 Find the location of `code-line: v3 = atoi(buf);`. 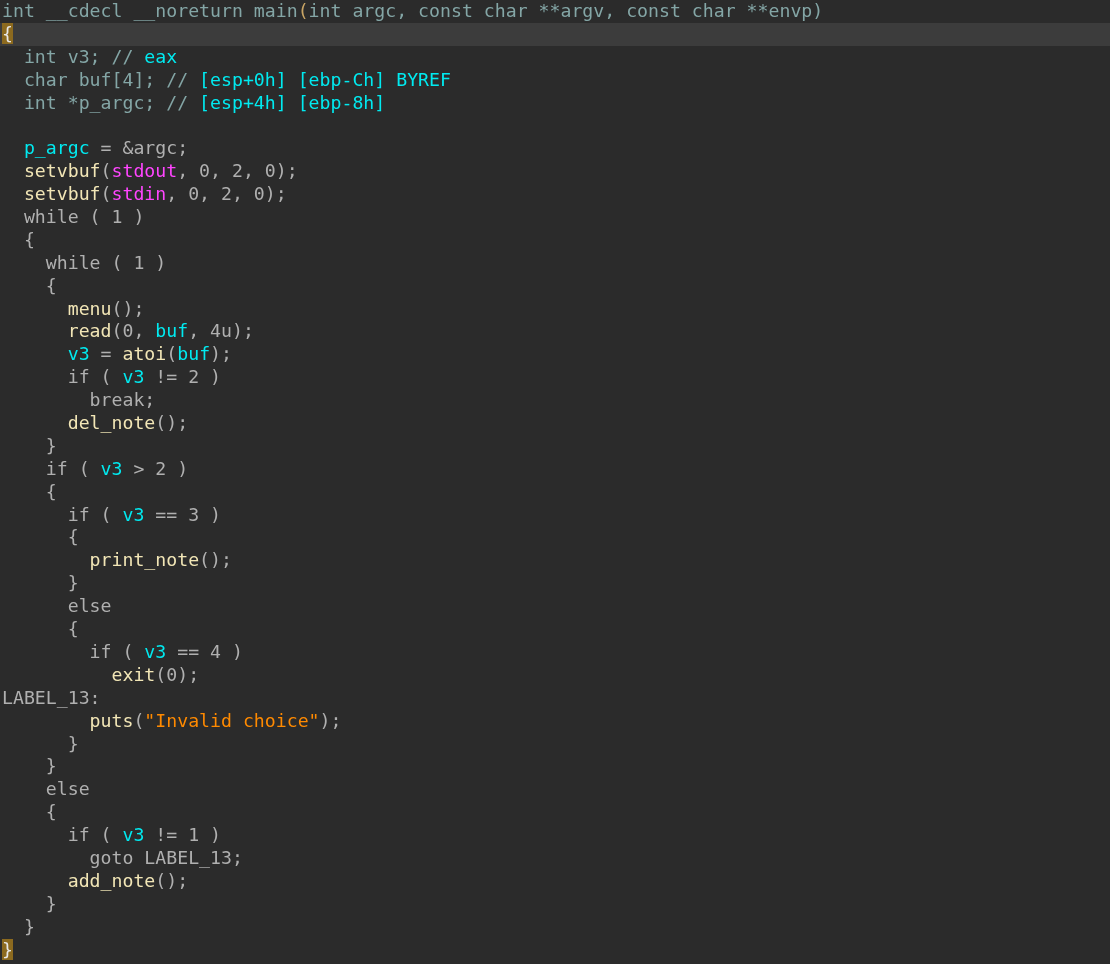

code-line: v3 = atoi(buf); is located at coordinates (149, 355).